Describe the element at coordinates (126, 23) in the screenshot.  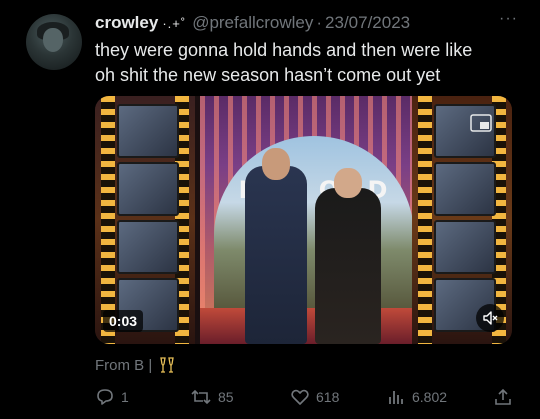
I see `display-name: crowley` at that location.